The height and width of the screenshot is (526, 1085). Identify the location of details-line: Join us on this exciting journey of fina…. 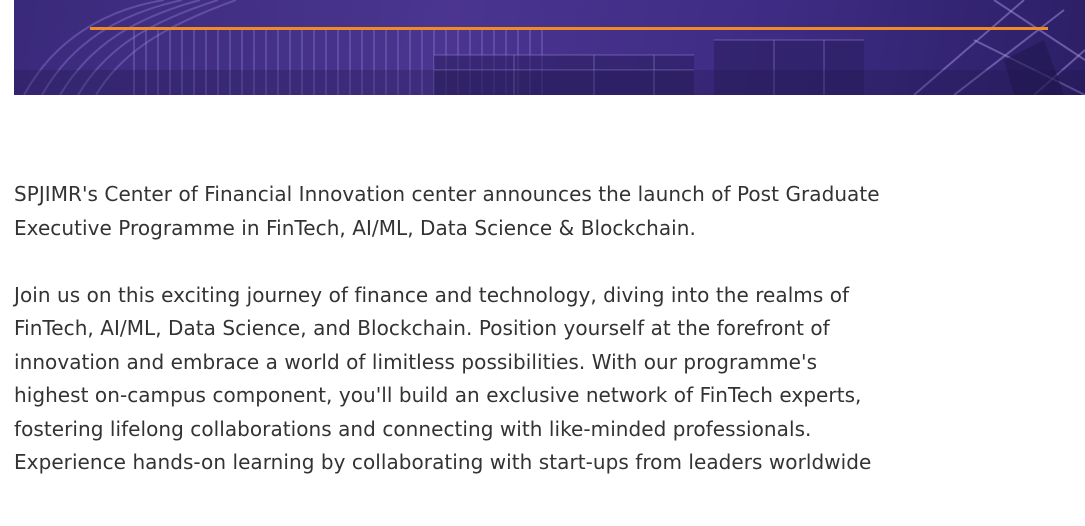
(432, 294).